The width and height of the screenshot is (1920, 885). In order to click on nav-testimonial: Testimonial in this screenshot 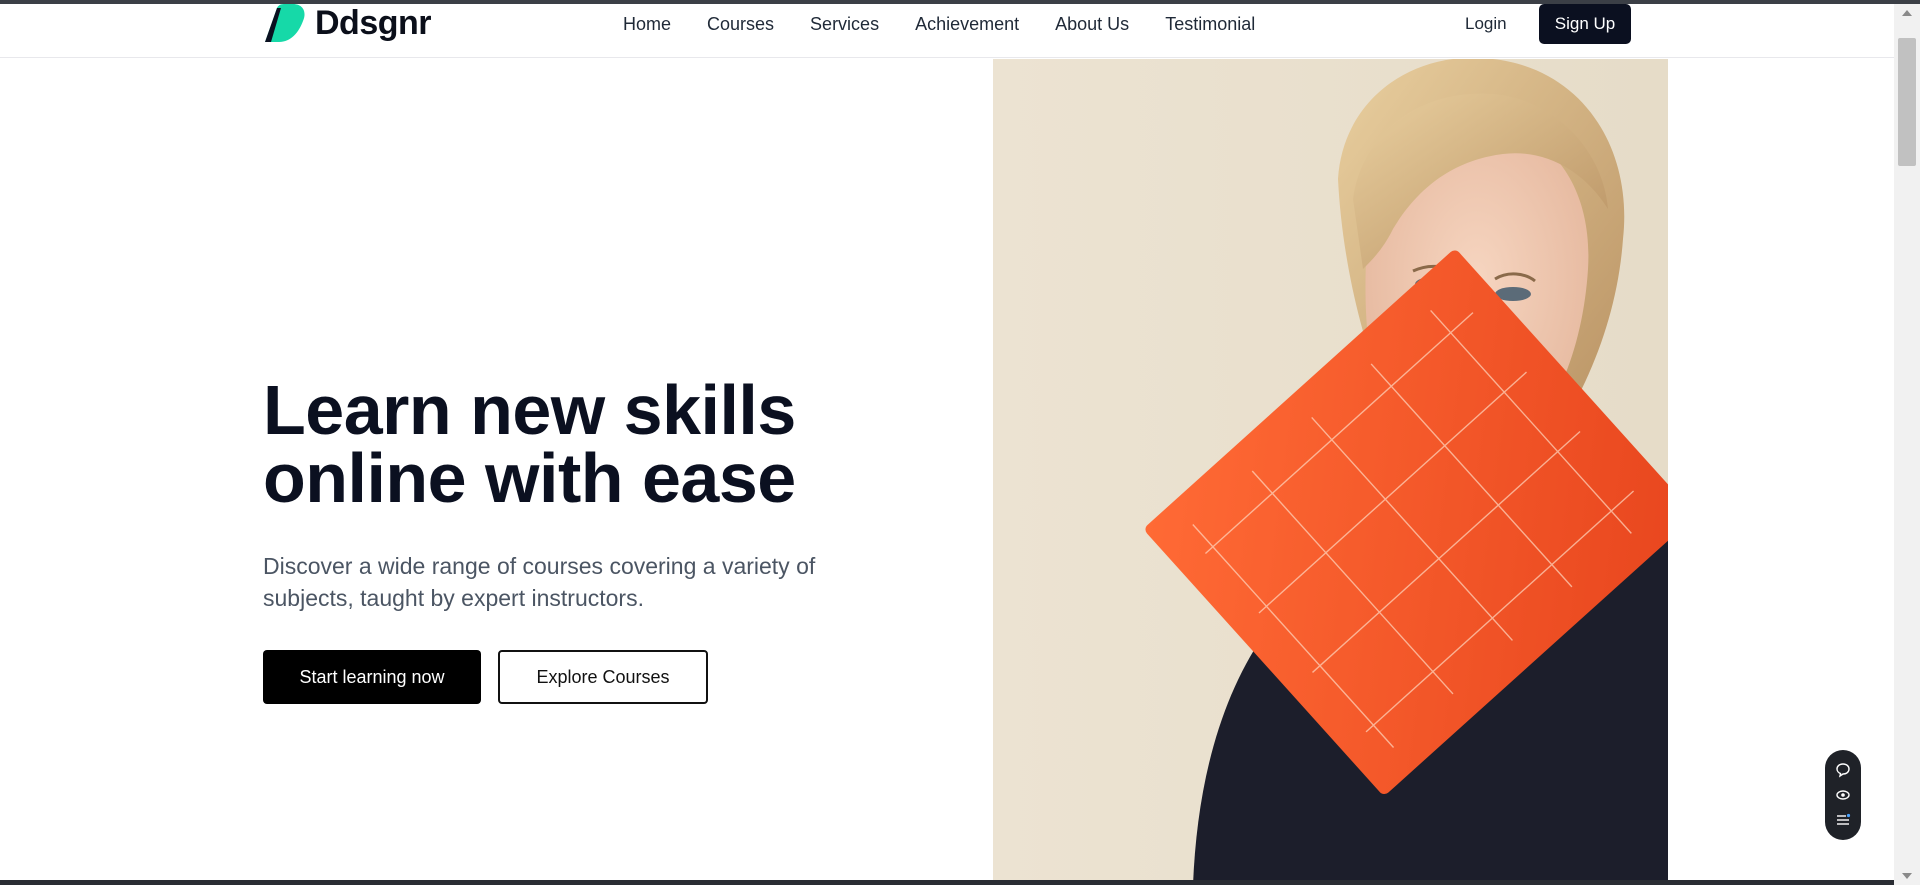, I will do `click(1210, 24)`.